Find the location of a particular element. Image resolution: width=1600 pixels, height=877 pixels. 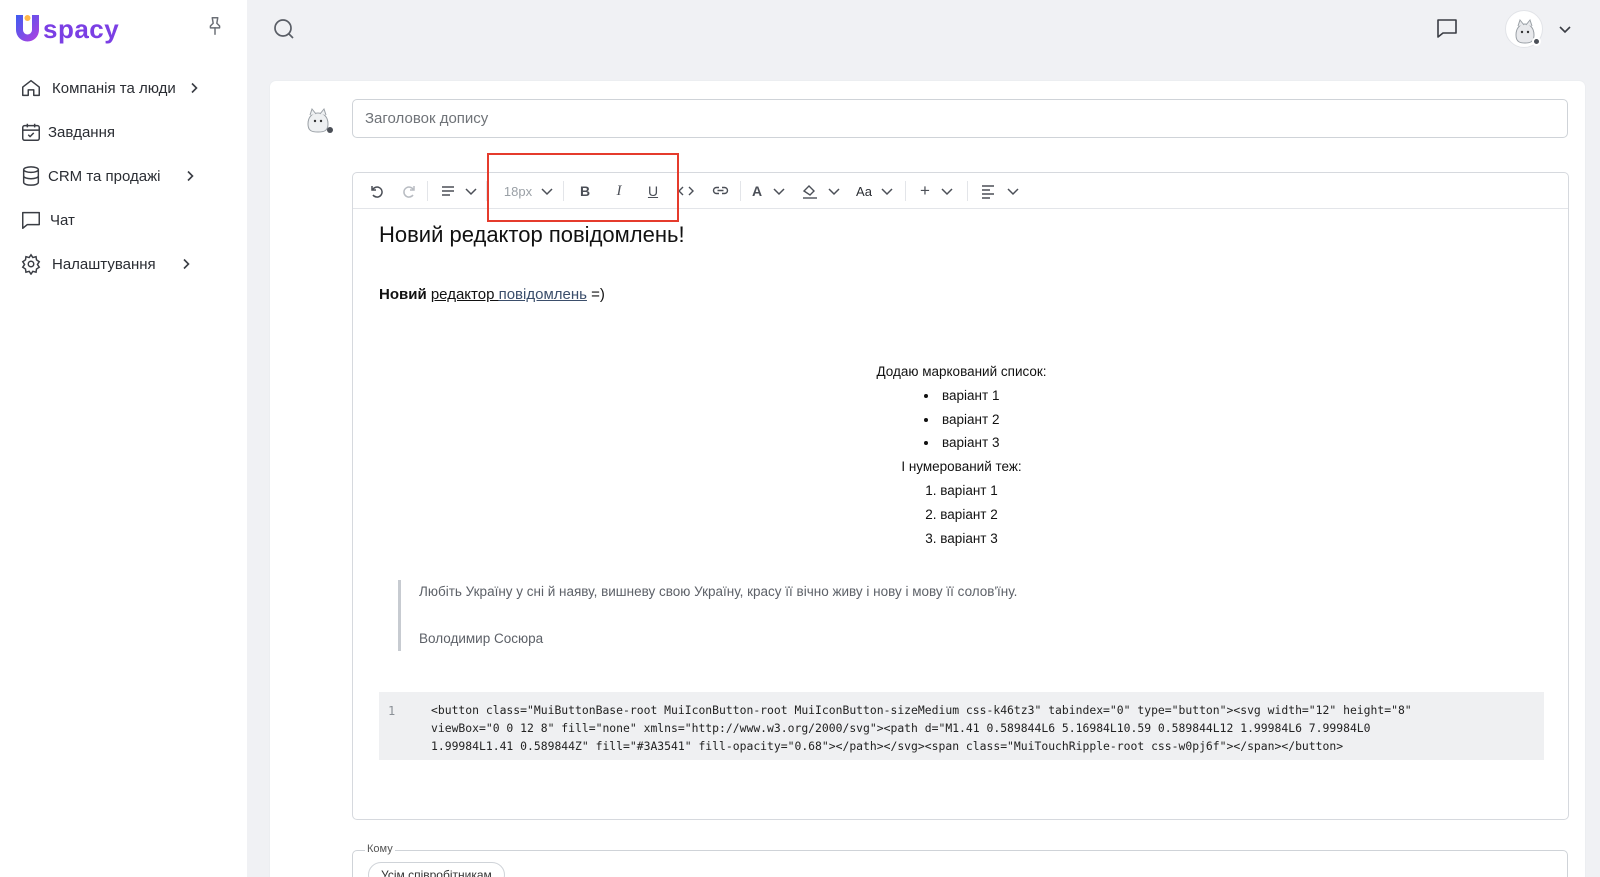

para-tail: =) is located at coordinates (595, 294).